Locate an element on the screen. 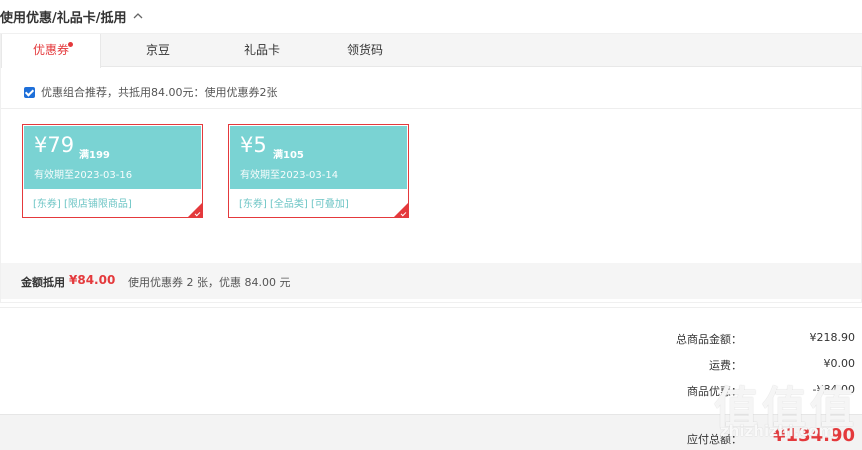  recommendation-text: 优惠组合推荐，共抵用84.00元：使用优惠券2张 is located at coordinates (159, 92).